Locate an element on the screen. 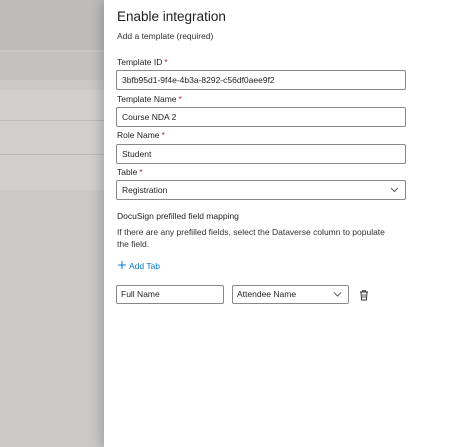 The height and width of the screenshot is (447, 474). background-header is located at coordinates (52, 25).